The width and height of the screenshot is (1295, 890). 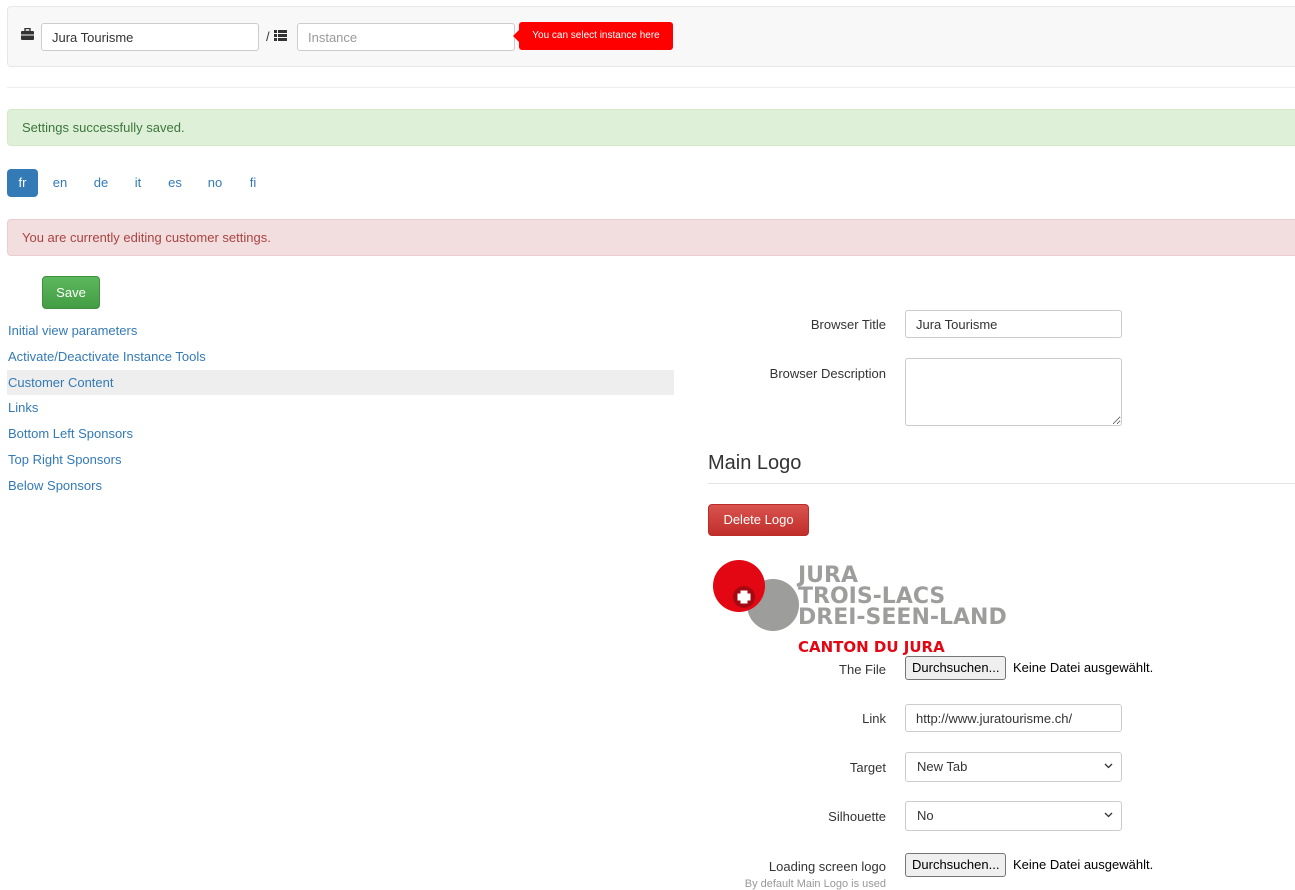 I want to click on sidebar-item-bottom-left-sponsors: Bottom Left Sponsors, so click(x=340, y=434).